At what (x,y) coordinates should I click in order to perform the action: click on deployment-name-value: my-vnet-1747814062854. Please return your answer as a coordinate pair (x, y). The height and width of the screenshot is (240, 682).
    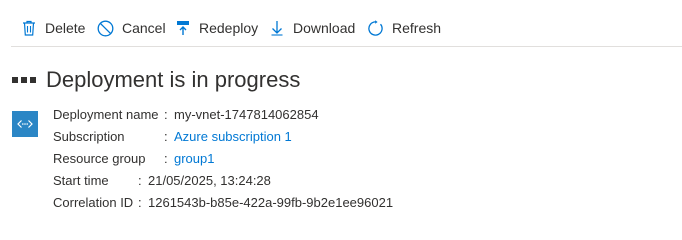
    Looking at the image, I should click on (246, 114).